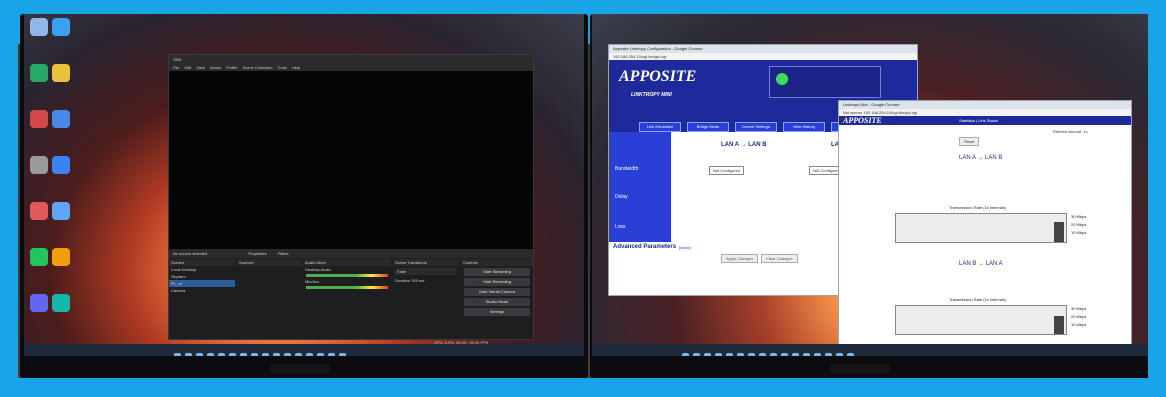  I want to click on obs-menu-5: Scene Collection, so click(257, 67).